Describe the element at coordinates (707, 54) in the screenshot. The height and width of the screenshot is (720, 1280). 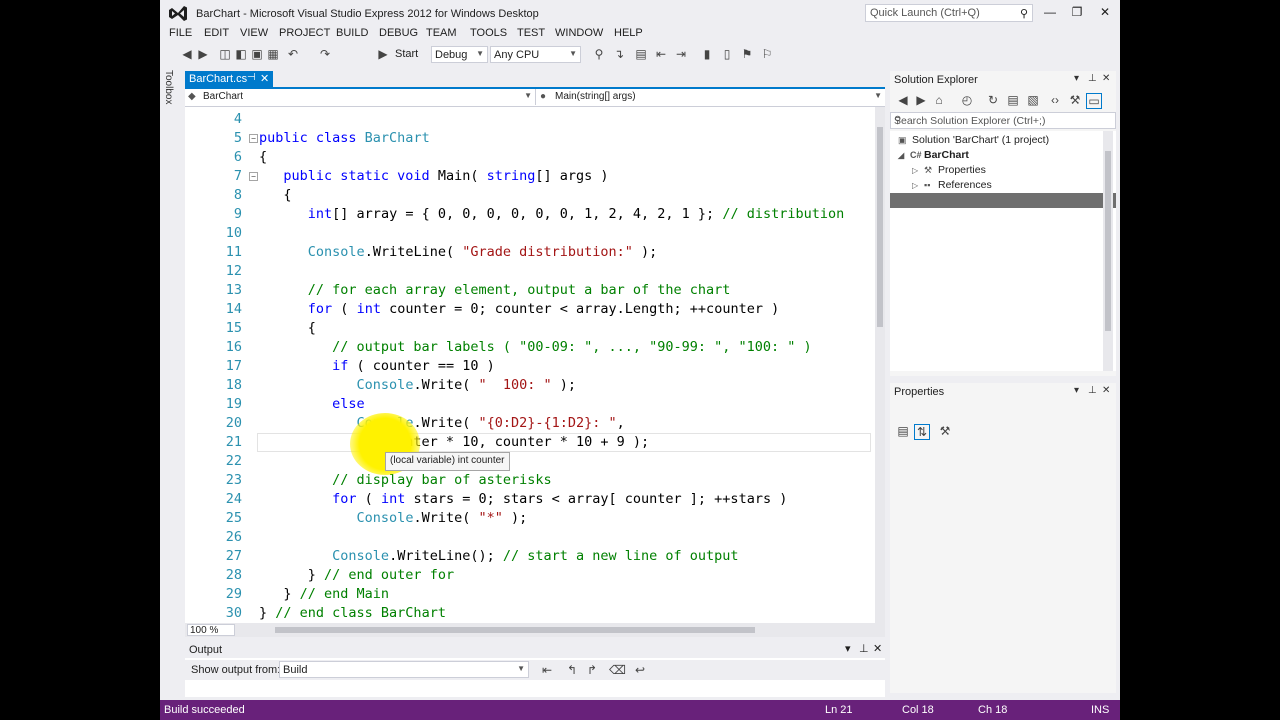
I see `comment-icon: ▮` at that location.